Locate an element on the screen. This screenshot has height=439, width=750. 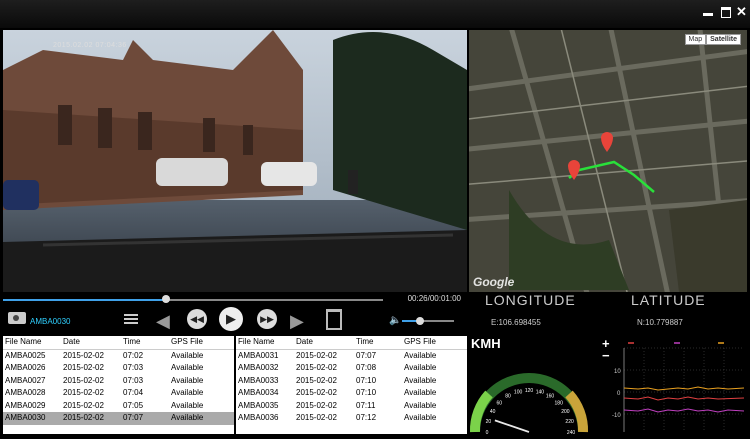
camera-icon is located at coordinates (17, 318).